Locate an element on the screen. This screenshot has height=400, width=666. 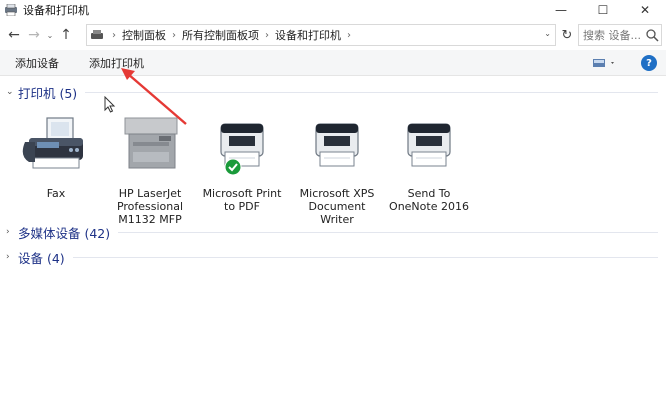
title-bar: 设备和打印机 — ☐ ✕ is located at coordinates (333, 10).